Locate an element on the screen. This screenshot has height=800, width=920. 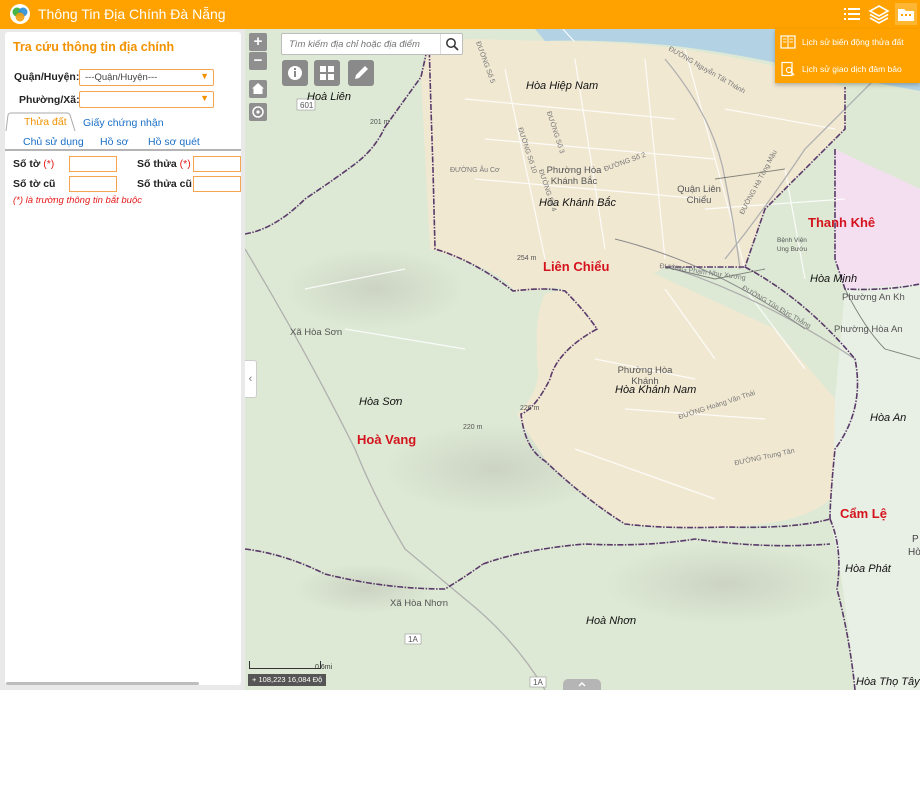
district-label-cam-le: Cẩm Lệ is located at coordinates (863, 513).